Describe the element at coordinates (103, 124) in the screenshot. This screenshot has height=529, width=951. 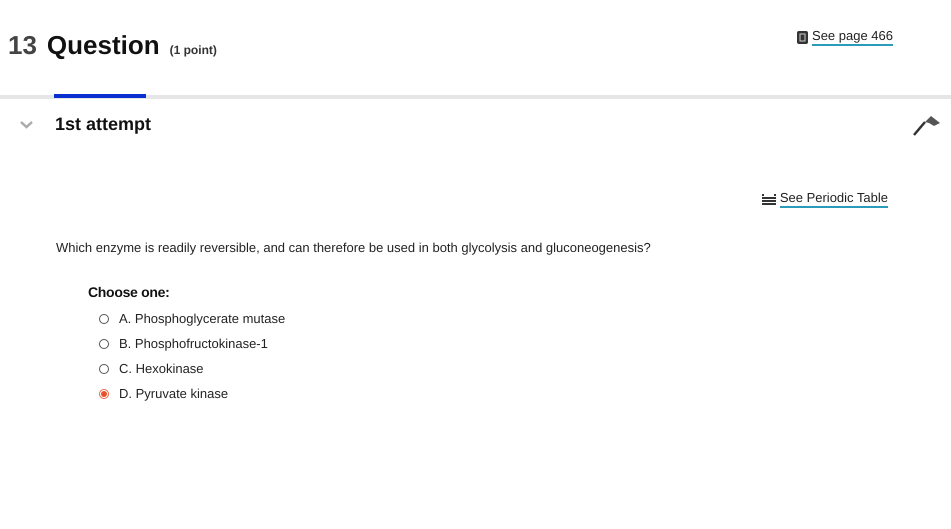
I see `attempt-tab: 1st attempt` at that location.